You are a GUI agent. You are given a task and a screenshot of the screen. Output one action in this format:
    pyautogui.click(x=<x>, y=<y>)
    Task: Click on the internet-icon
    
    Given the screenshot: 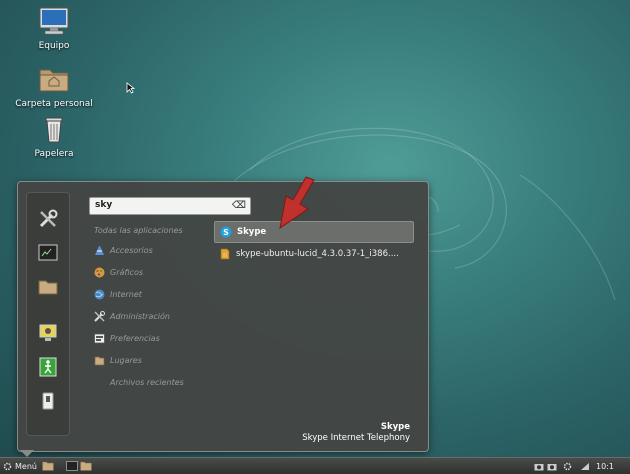 What is the action you would take?
    pyautogui.click(x=99, y=294)
    